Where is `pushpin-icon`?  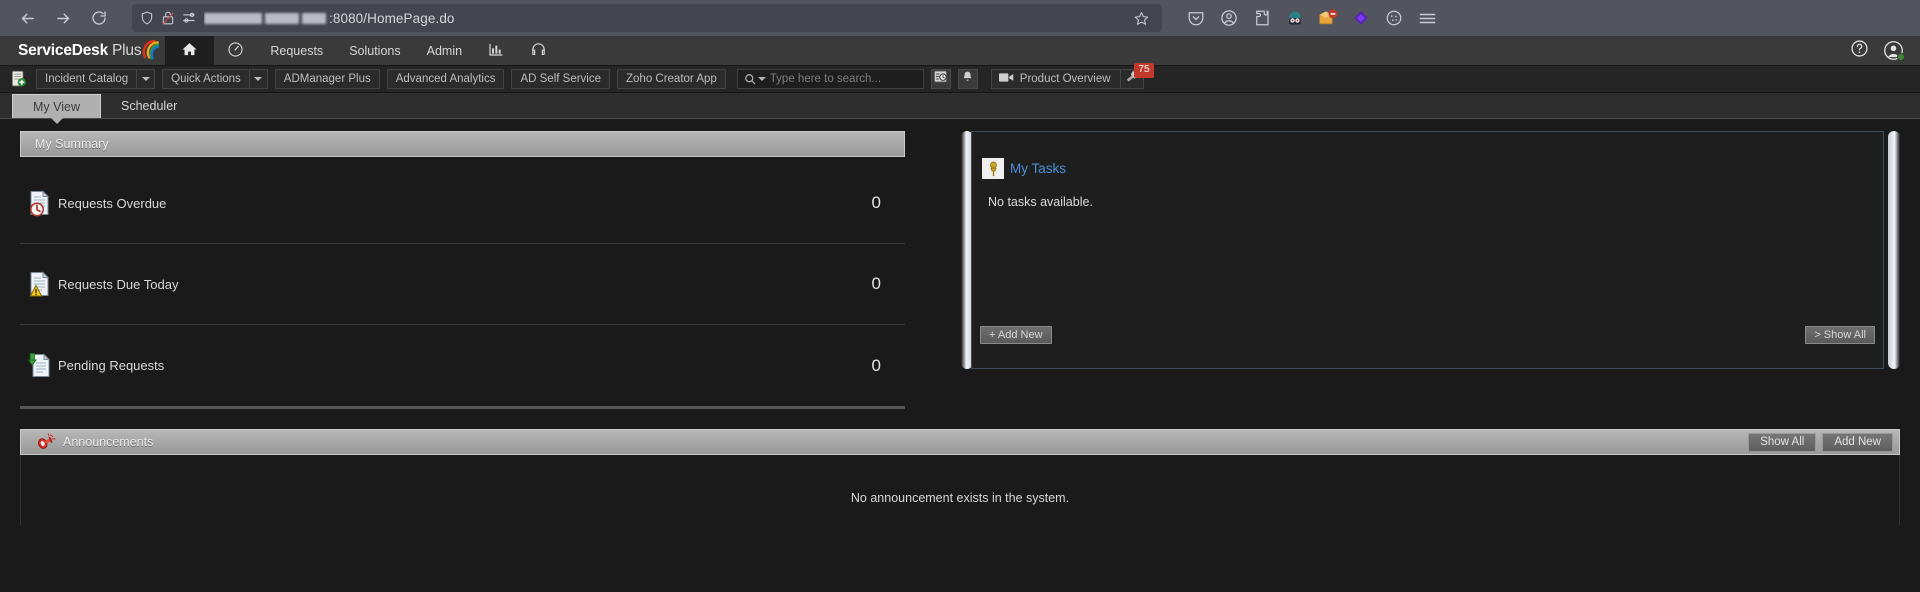 pushpin-icon is located at coordinates (993, 168).